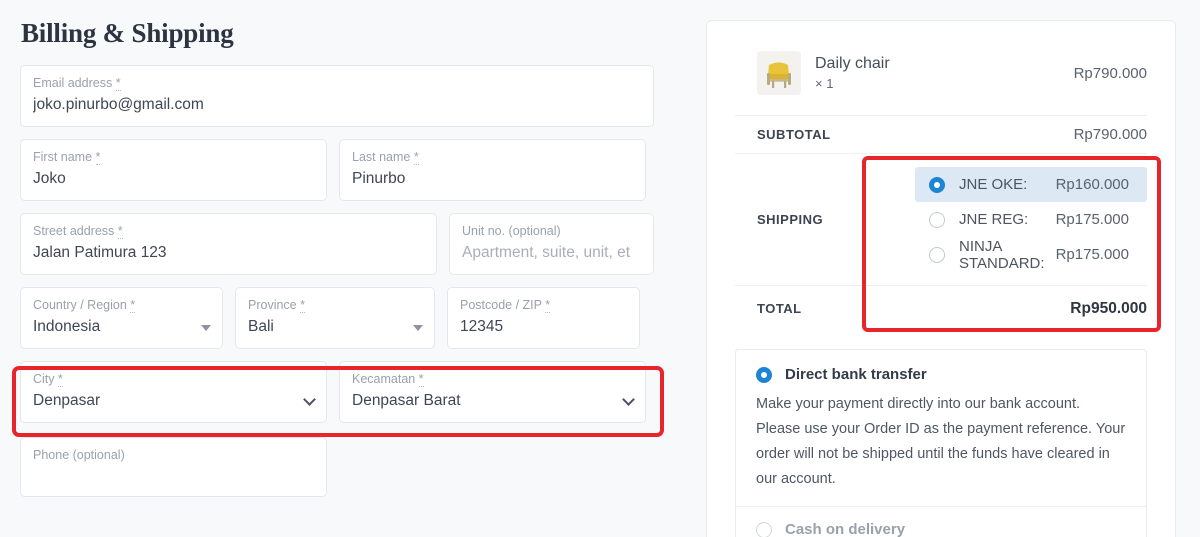 This screenshot has width=1200, height=537. I want to click on first-name-field: First name * Joko, so click(173, 170).